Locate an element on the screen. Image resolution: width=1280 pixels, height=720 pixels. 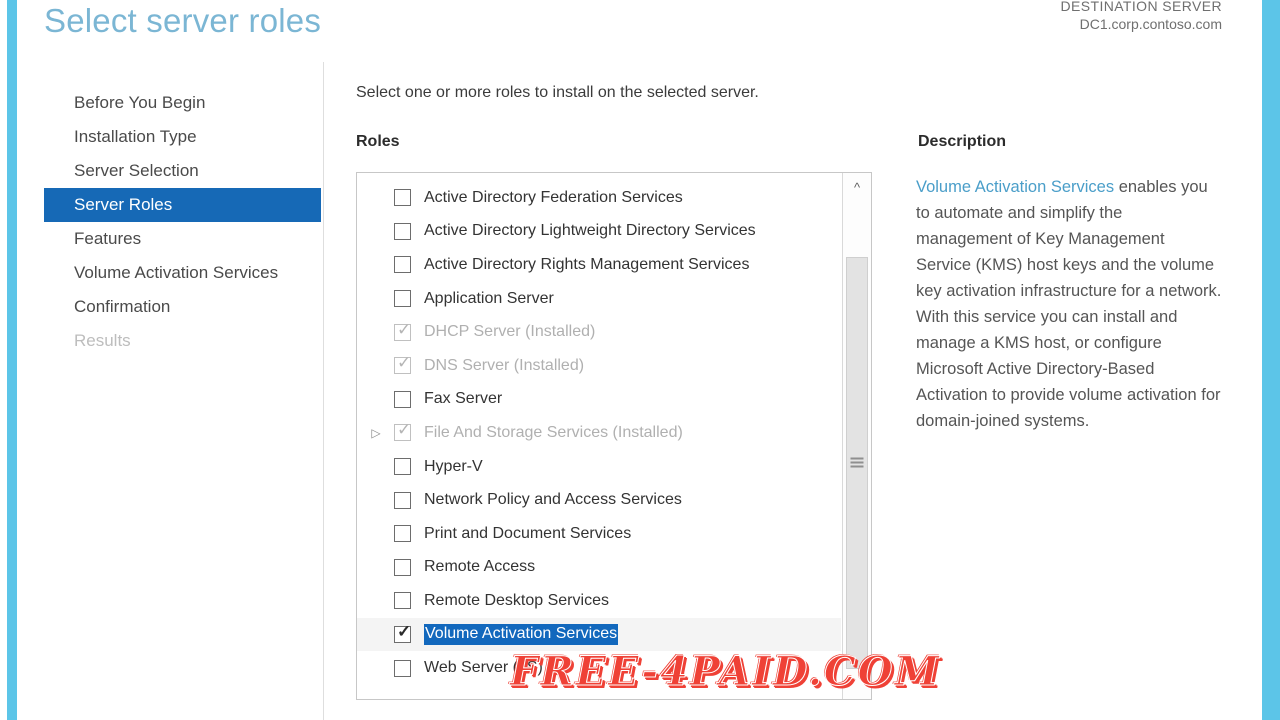
role-label: Remote Desktop Services is located at coordinates (516, 601).